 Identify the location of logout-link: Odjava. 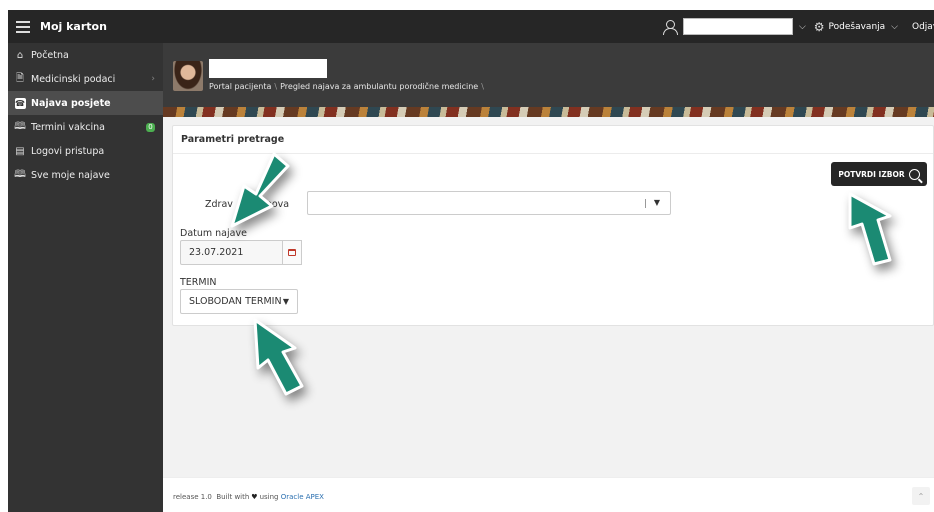
(923, 27).